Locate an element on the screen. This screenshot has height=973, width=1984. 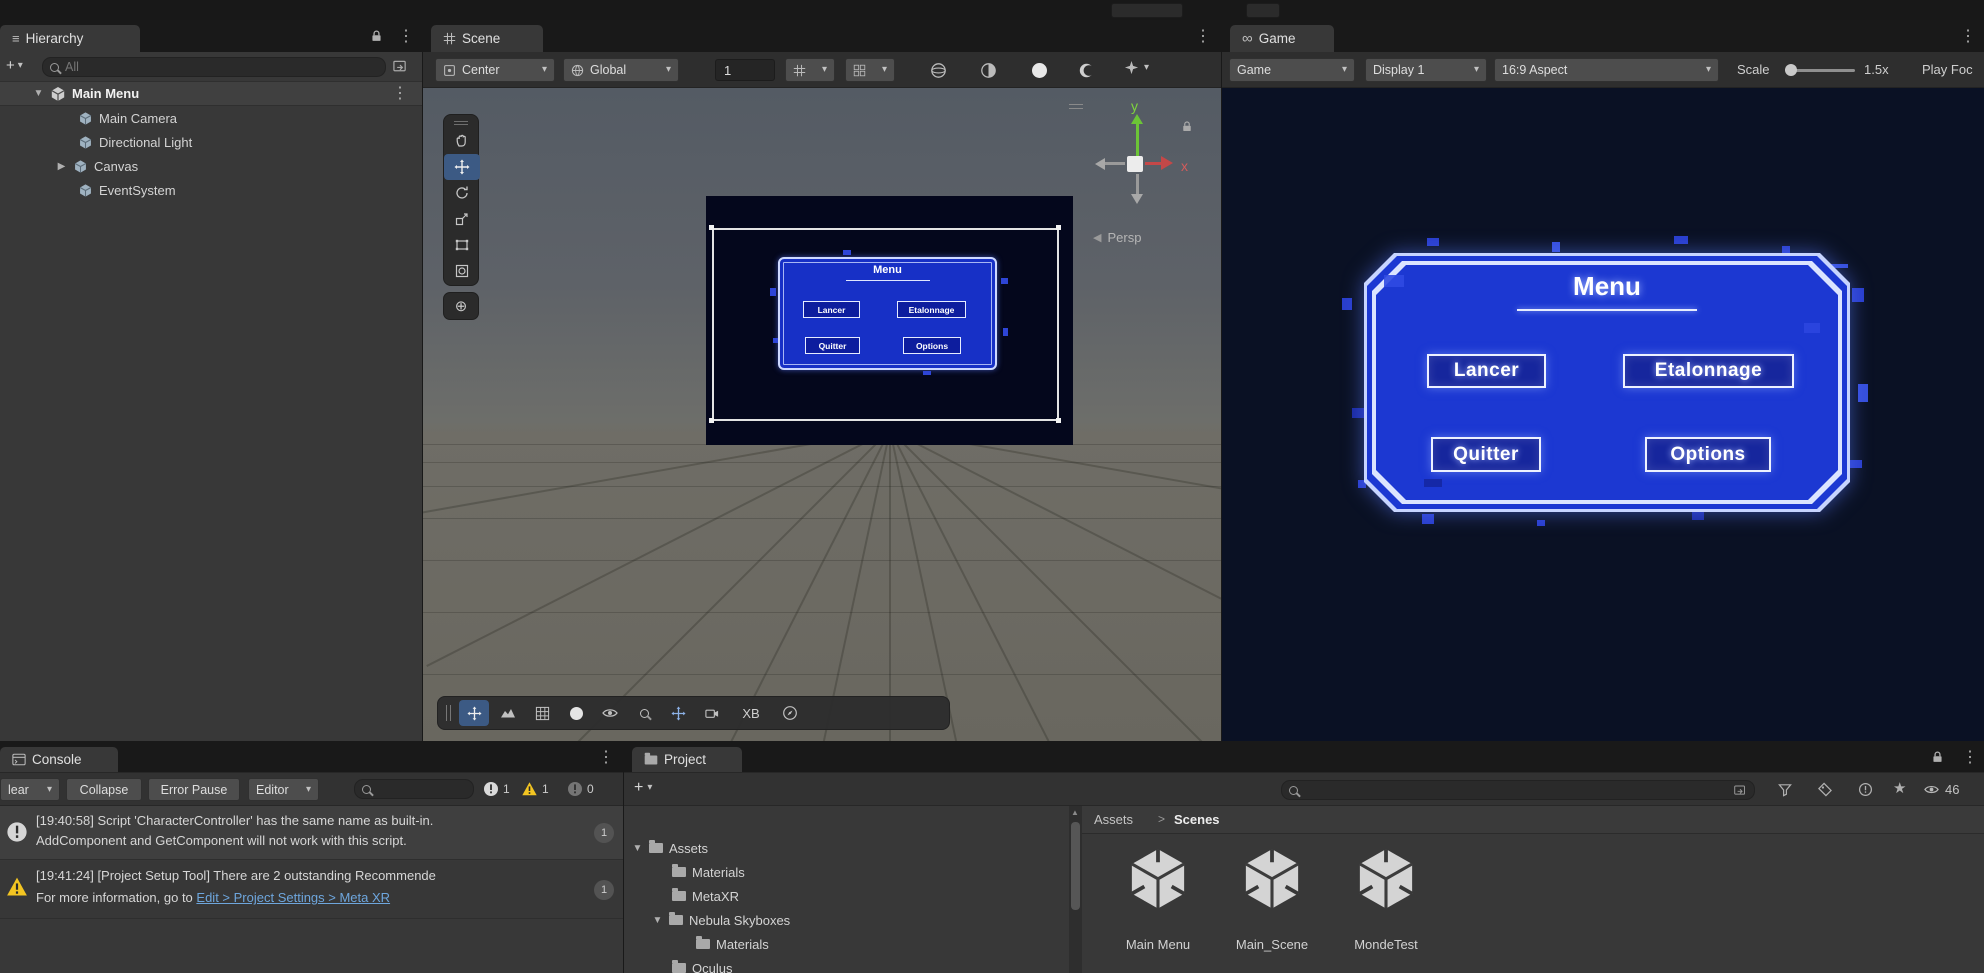
rect-tool-button is located at coordinates (462, 245).